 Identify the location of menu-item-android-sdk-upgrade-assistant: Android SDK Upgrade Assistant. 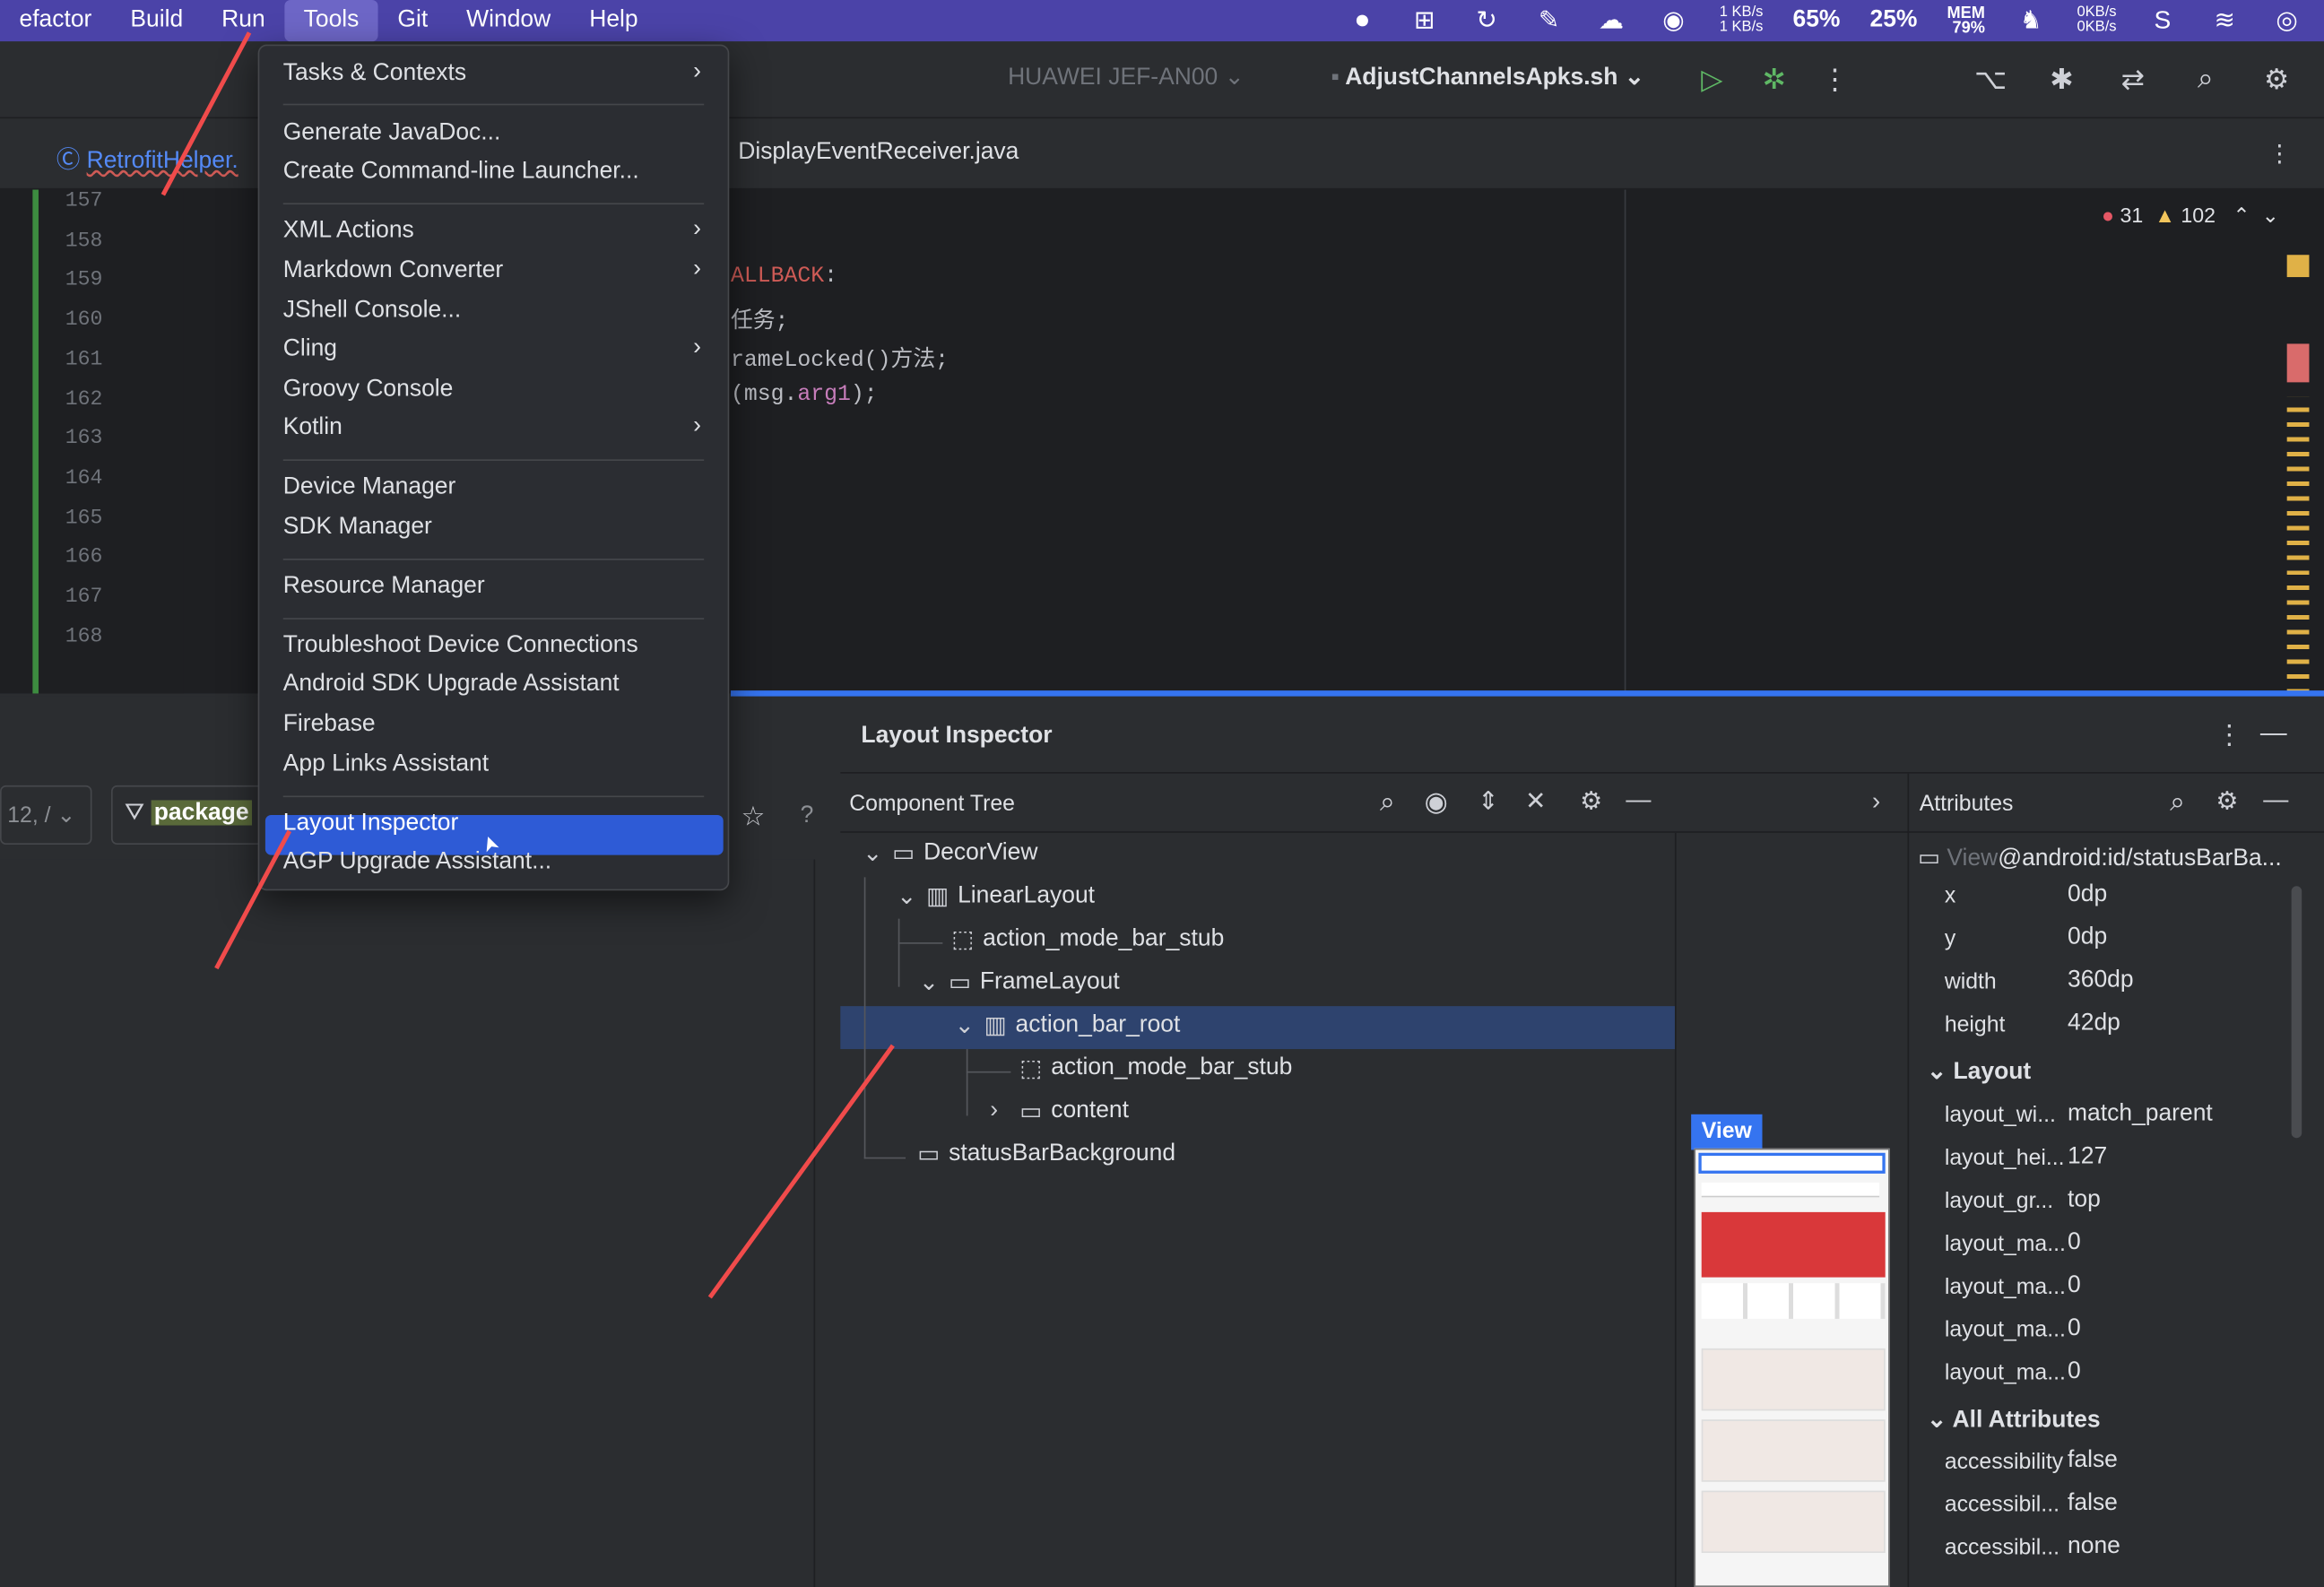
(451, 685).